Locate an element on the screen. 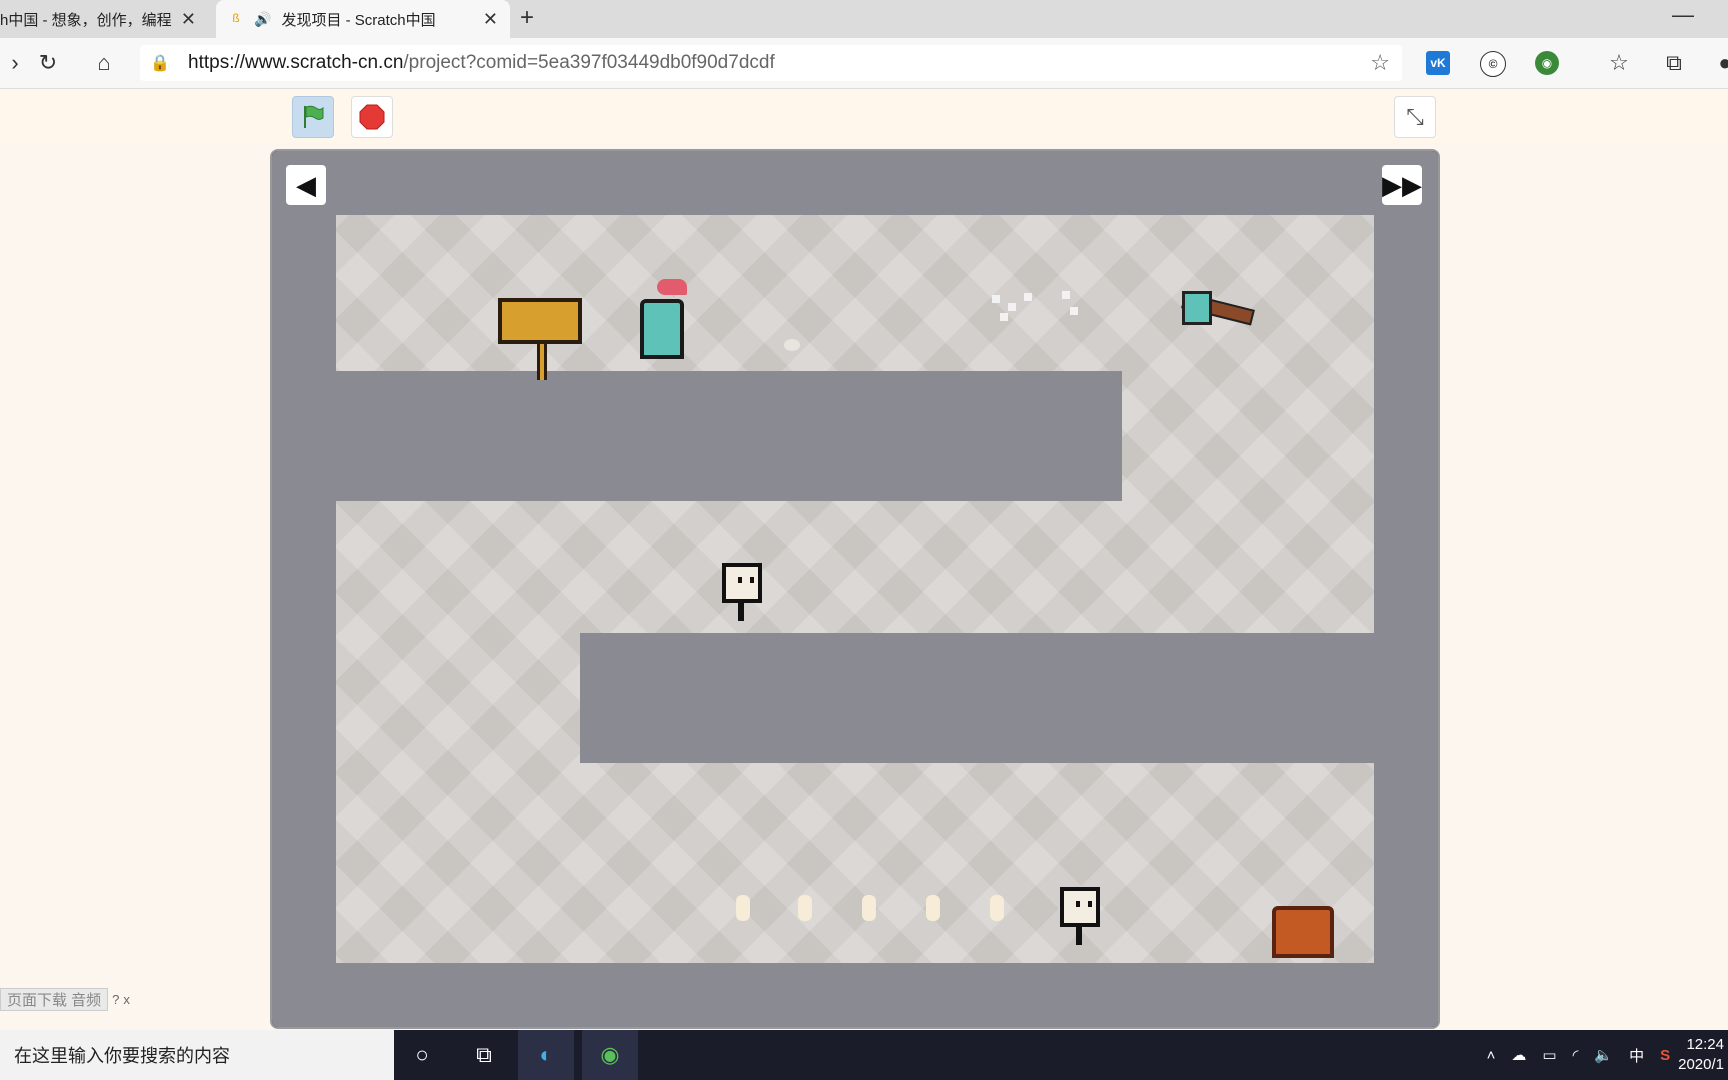 This screenshot has height=1080, width=1728. new-tab-icon: + is located at coordinates (527, 18).